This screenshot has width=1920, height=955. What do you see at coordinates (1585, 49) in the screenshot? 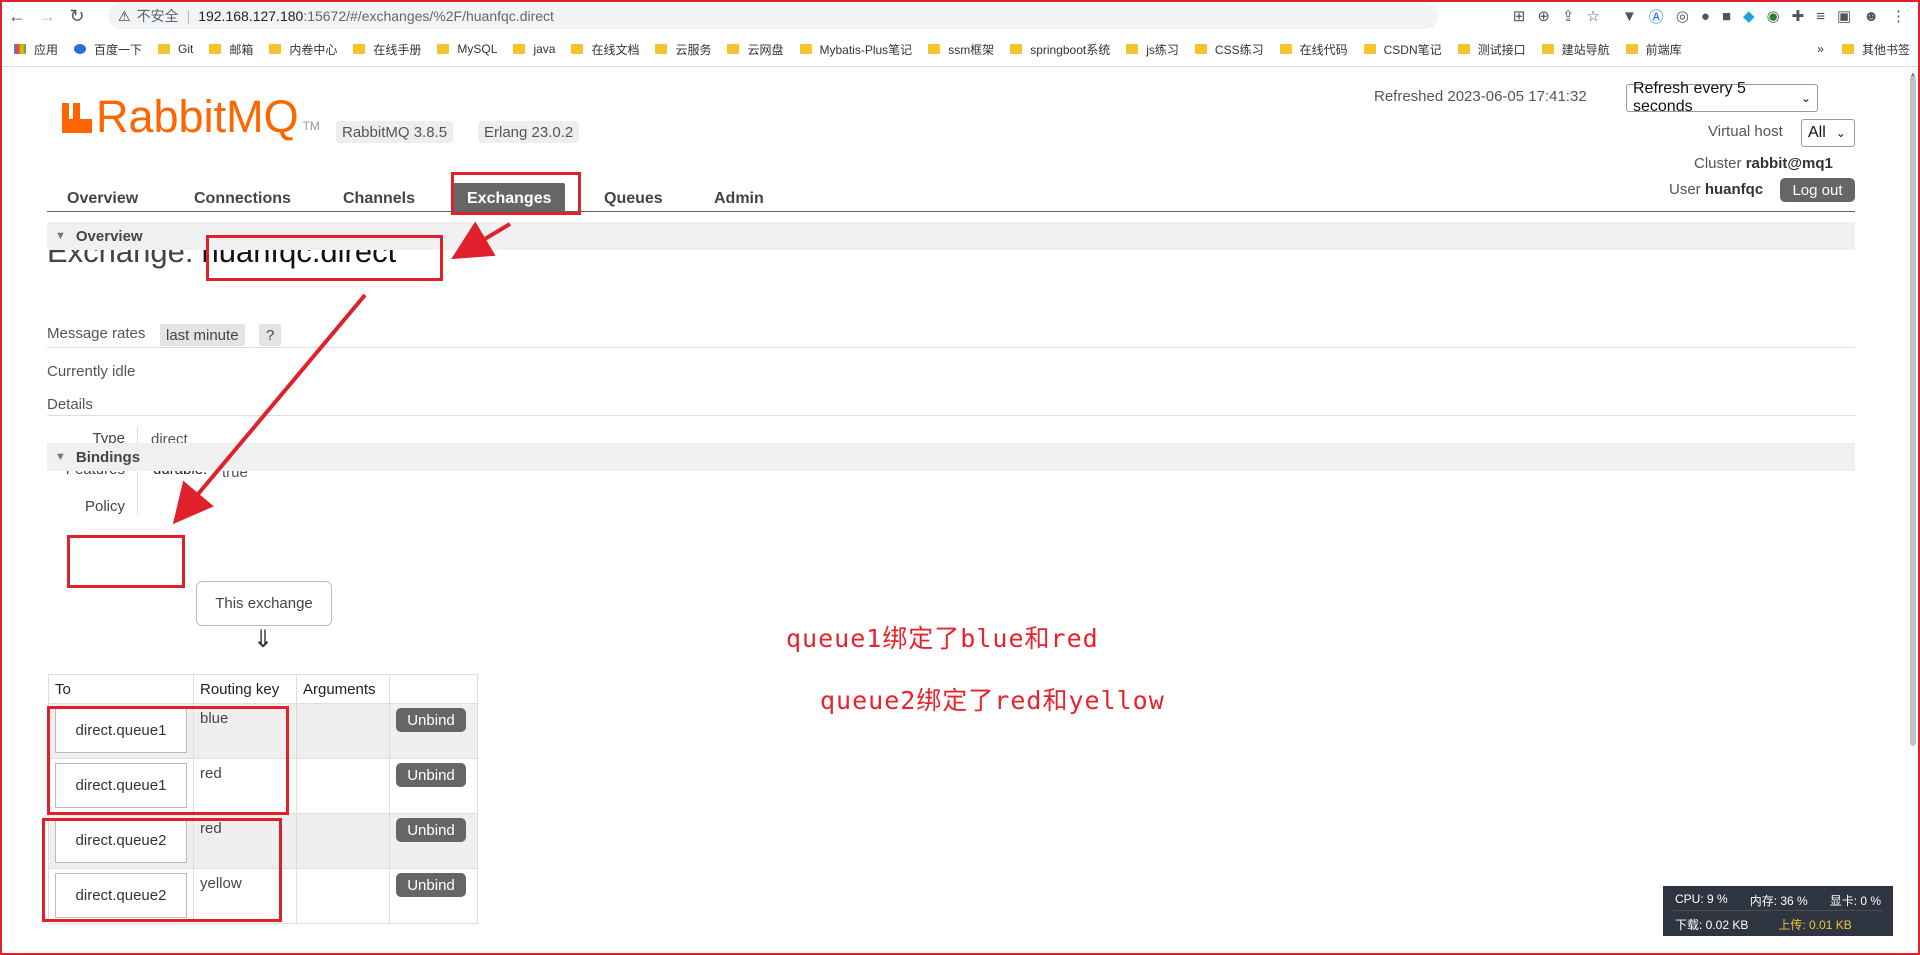
I see `bookmark-label: 建站导航` at bounding box center [1585, 49].